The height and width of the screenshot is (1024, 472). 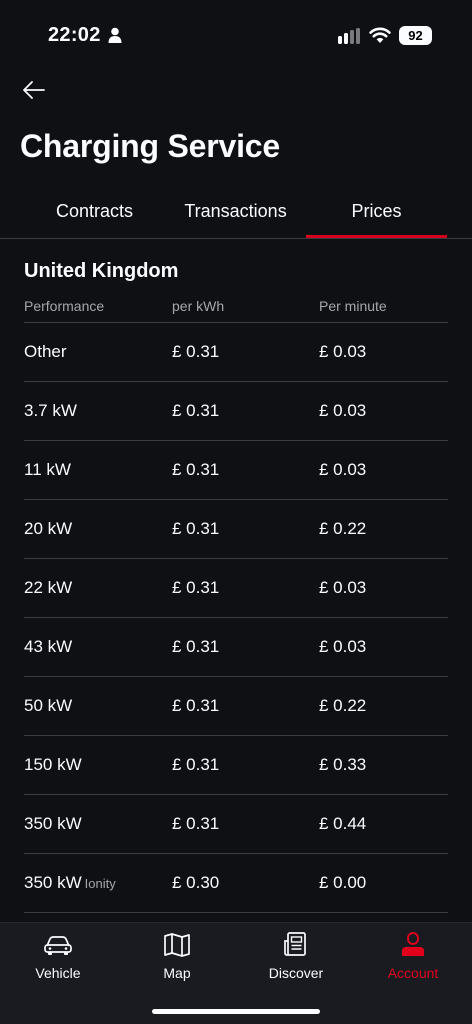 I want to click on table-row: 20 kW £ 0.31 £ 0.22, so click(x=236, y=529).